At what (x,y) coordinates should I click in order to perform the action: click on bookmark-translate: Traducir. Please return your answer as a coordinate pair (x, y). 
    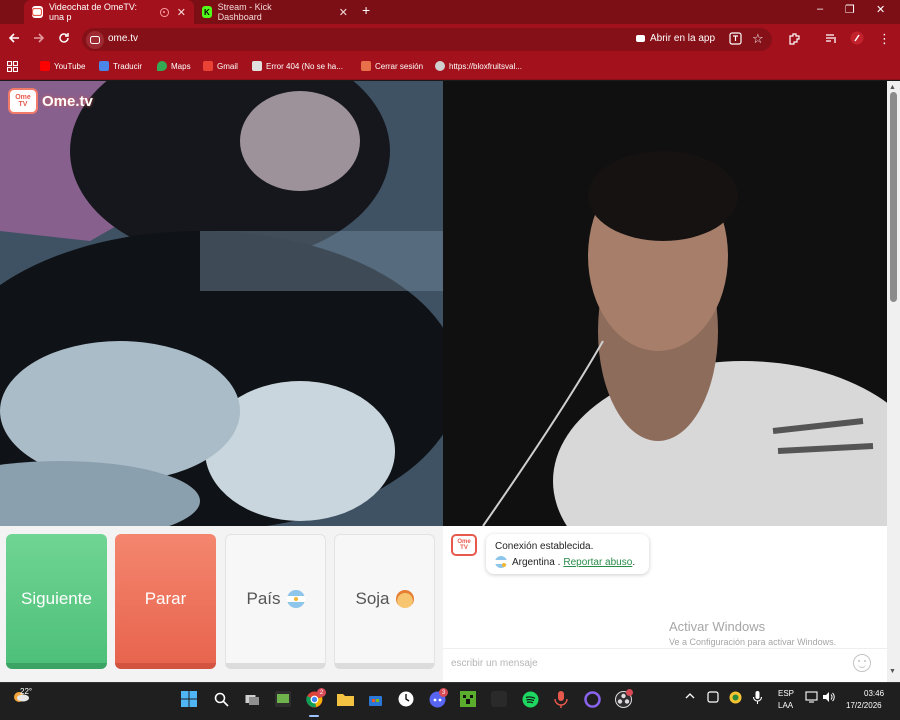
    Looking at the image, I should click on (120, 66).